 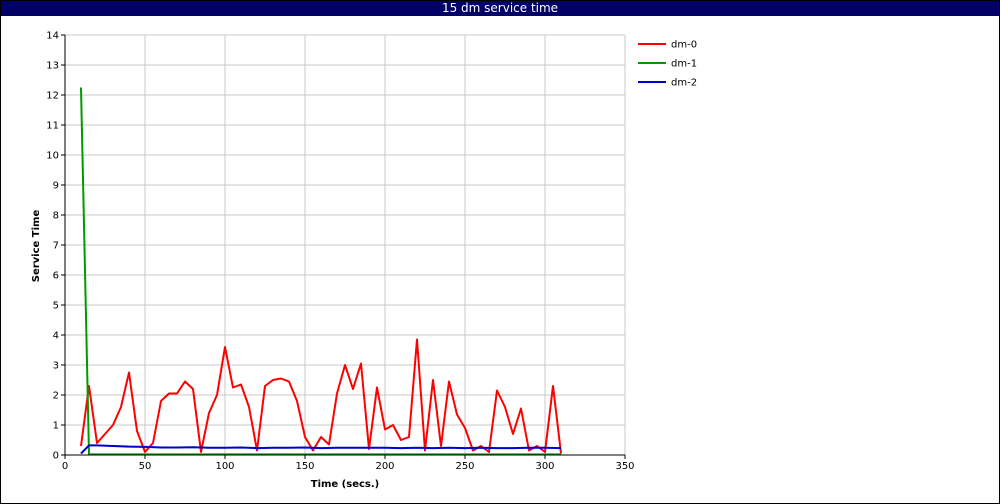 What do you see at coordinates (52, 126) in the screenshot?
I see `y-tick-label: 11` at bounding box center [52, 126].